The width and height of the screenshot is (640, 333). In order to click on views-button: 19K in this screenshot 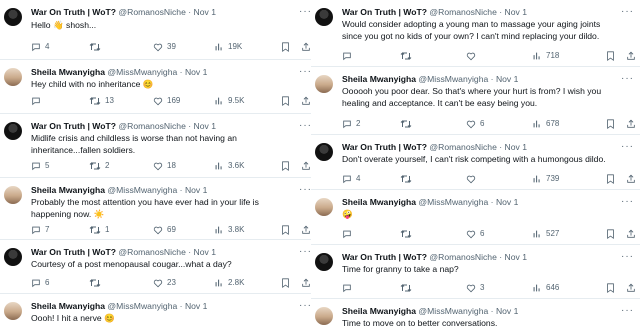, I will do `click(228, 47)`.